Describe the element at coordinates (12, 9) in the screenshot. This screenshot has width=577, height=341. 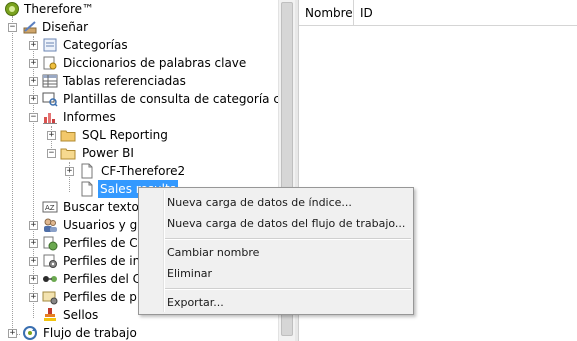
I see `therefore-logo-icon` at that location.